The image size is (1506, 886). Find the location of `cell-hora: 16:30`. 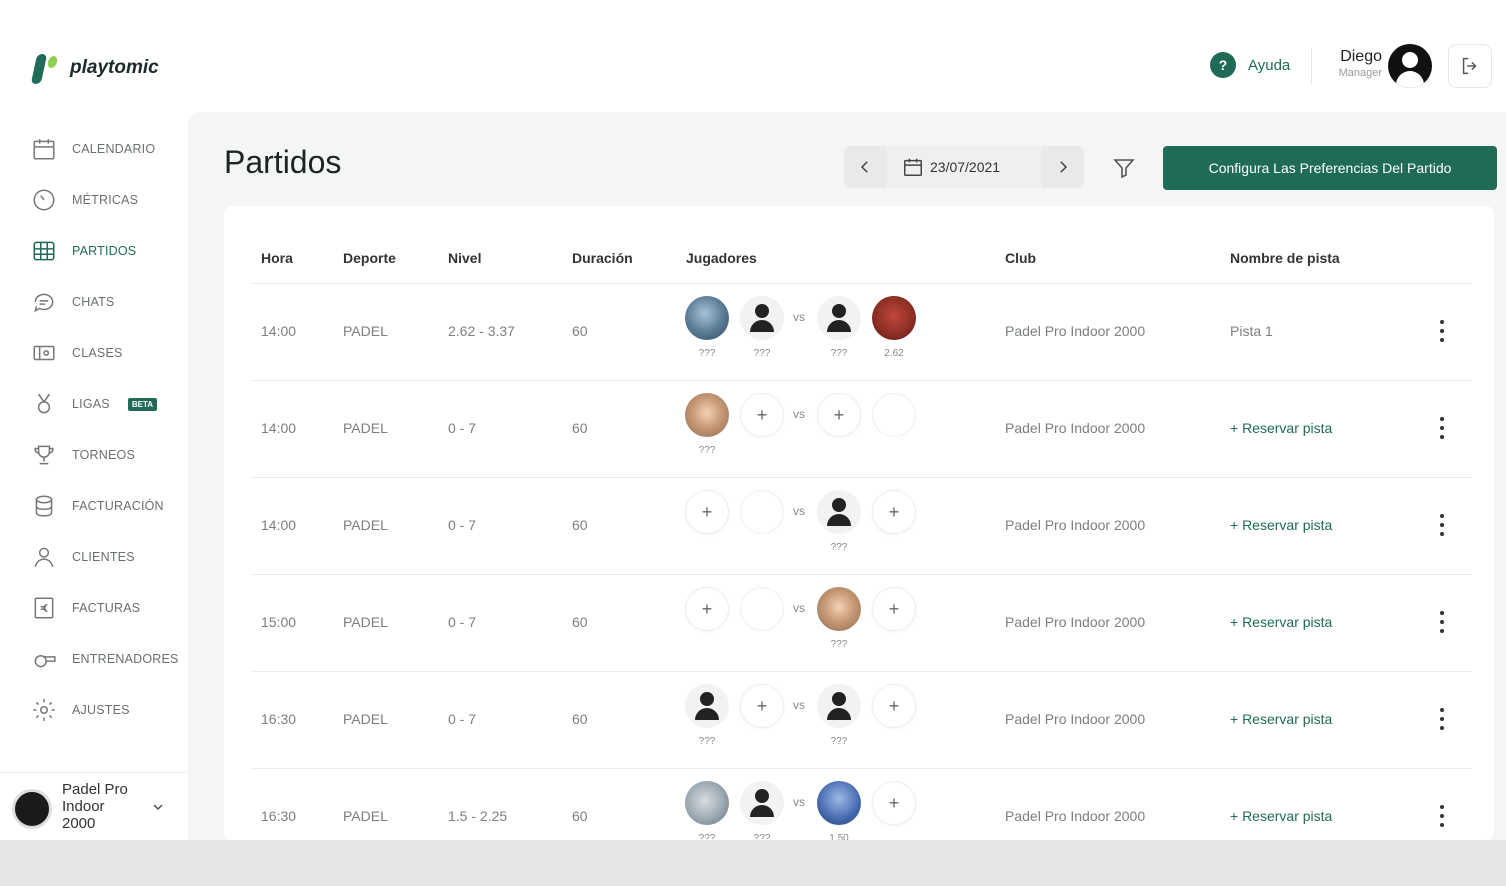

cell-hora: 16:30 is located at coordinates (279, 816).